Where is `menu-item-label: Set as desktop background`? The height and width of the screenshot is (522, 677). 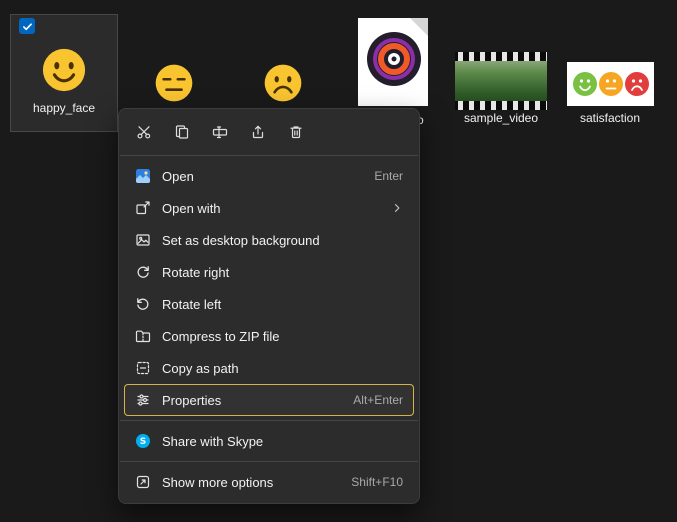 menu-item-label: Set as desktop background is located at coordinates (241, 240).